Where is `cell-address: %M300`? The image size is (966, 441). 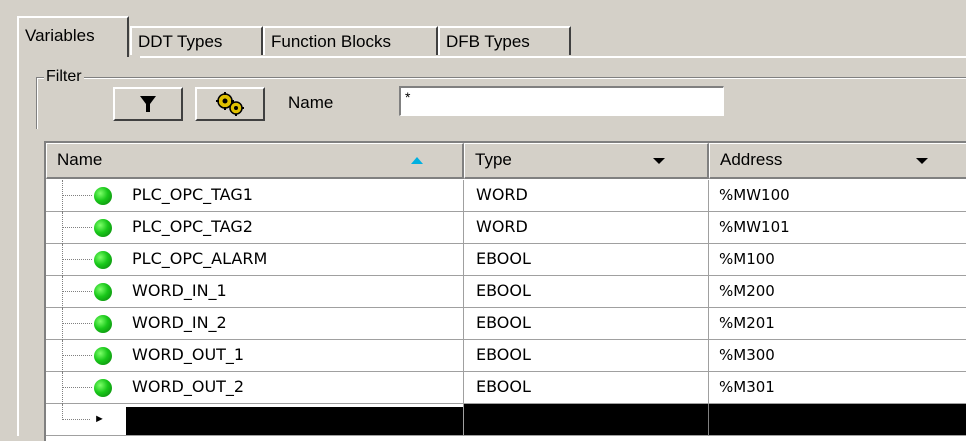 cell-address: %M300 is located at coordinates (837, 356).